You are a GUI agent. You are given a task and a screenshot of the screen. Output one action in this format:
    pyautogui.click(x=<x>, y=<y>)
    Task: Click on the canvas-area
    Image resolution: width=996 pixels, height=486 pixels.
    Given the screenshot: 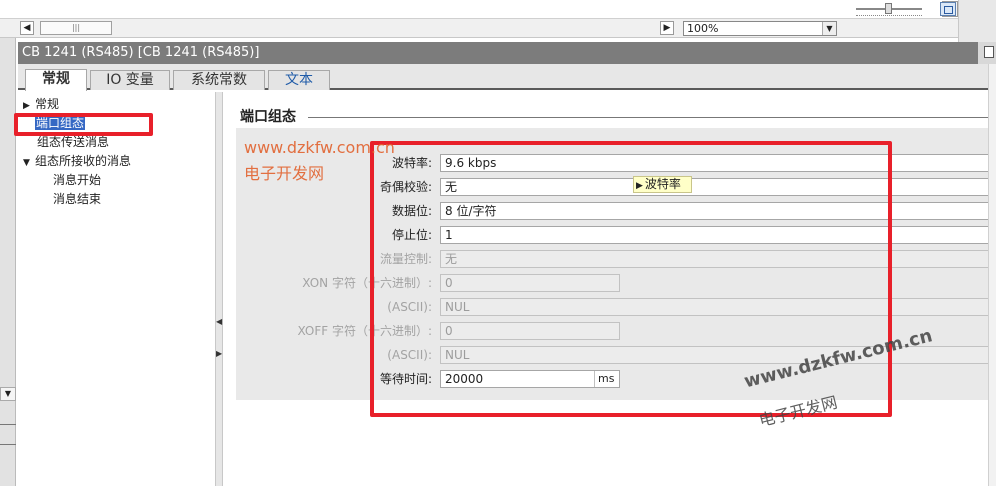 What is the action you would take?
    pyautogui.click(x=479, y=9)
    